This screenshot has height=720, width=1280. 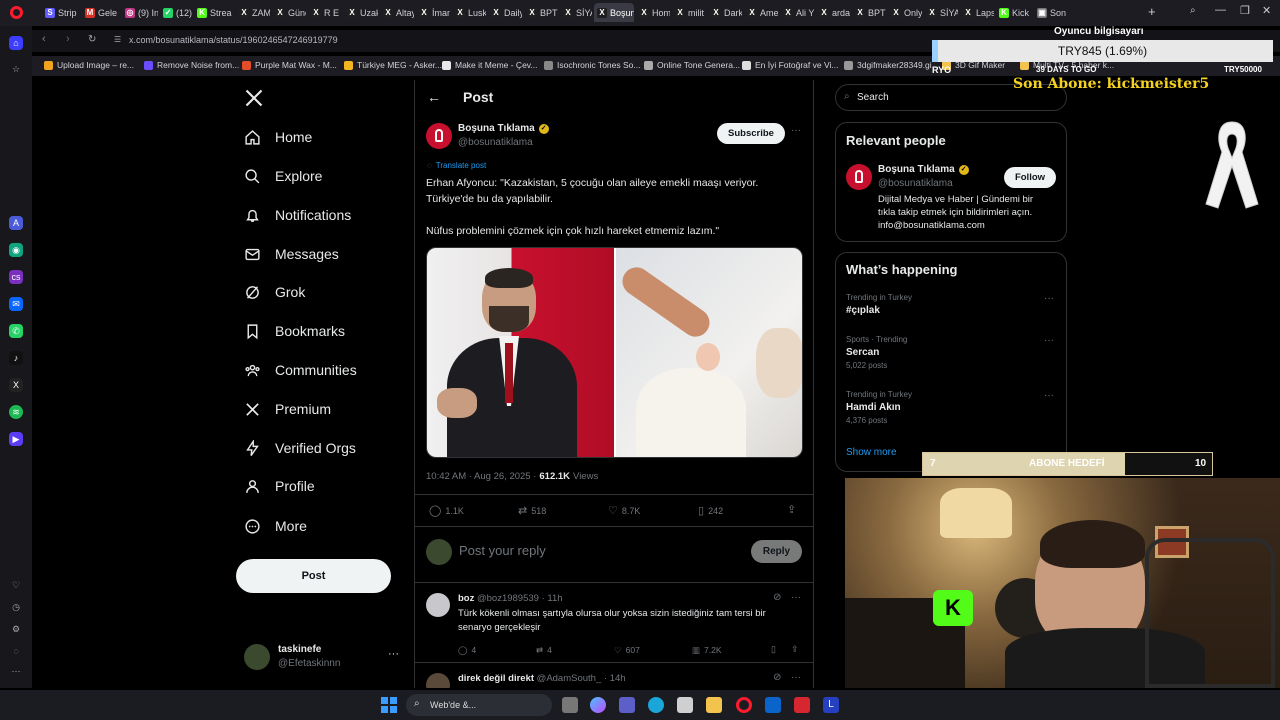 I want to click on browser-tab: X BPT, so click(x=541, y=12).